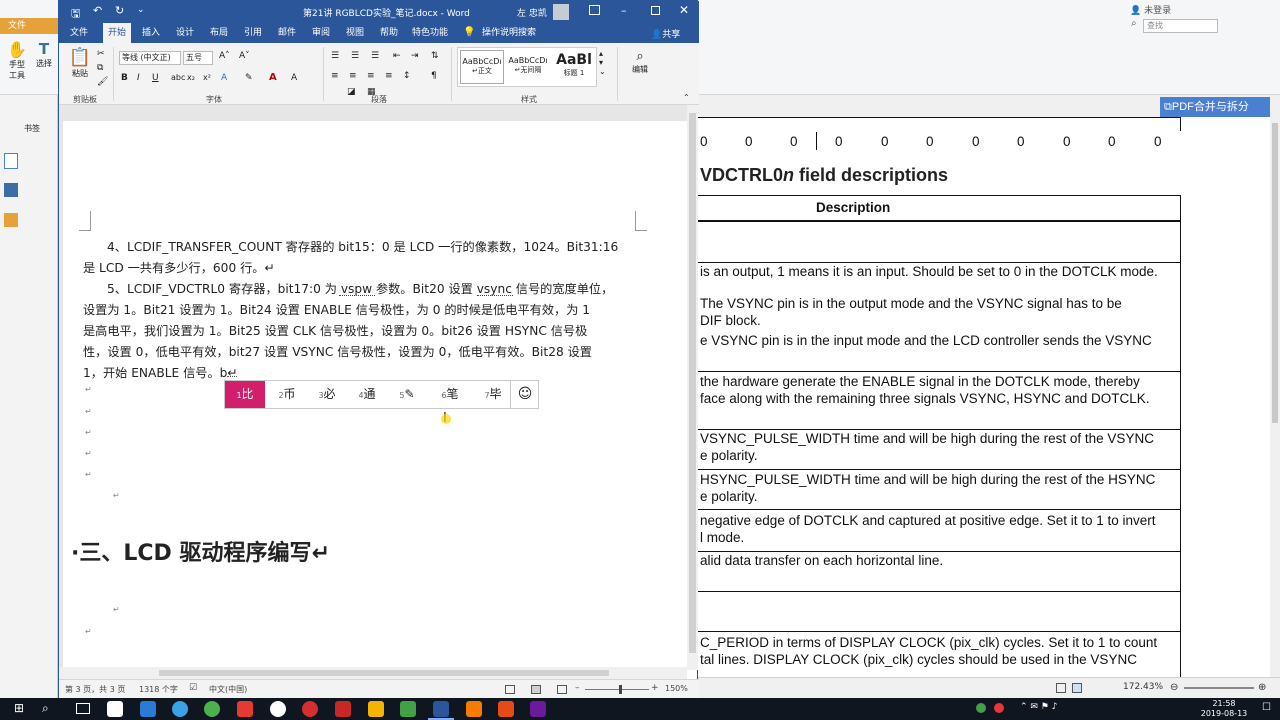 The image size is (1280, 720). Describe the element at coordinates (335, 76) in the screenshot. I see `align-left-icon: ≡` at that location.